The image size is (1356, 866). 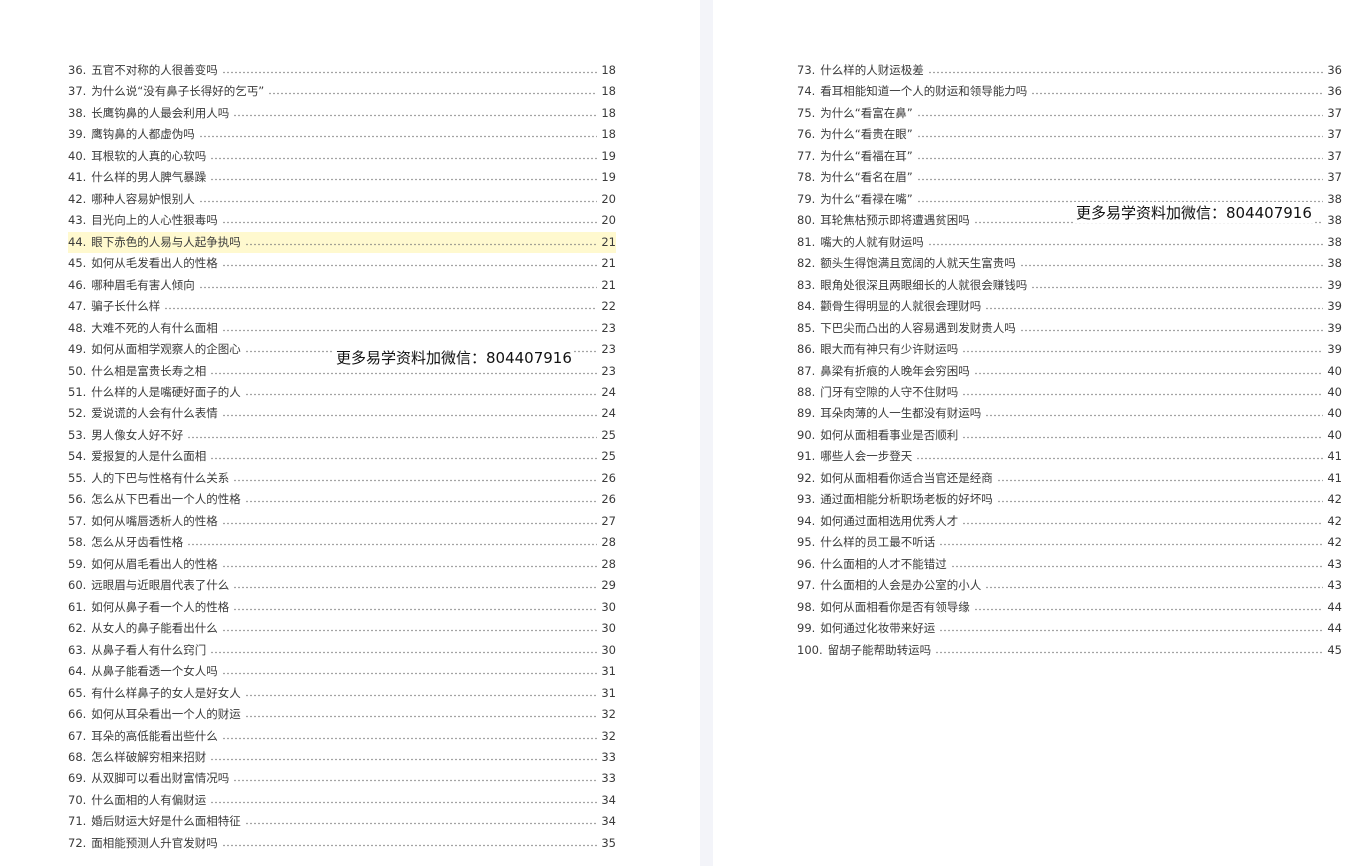 What do you see at coordinates (342, 242) in the screenshot?
I see `toc-entry: 44. 眼下赤色的人易与人起争执吗 21` at bounding box center [342, 242].